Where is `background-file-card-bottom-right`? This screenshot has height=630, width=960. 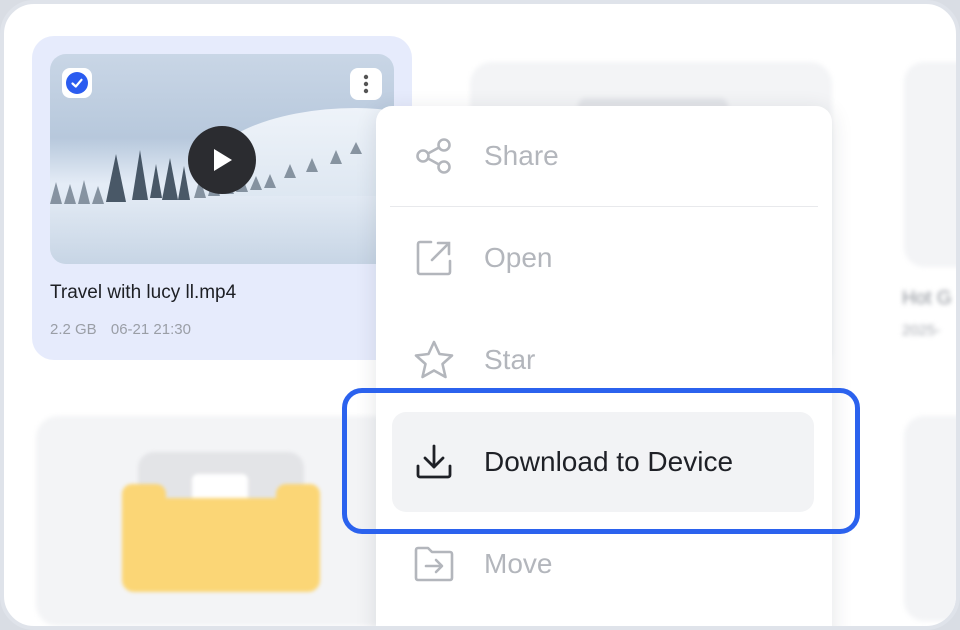
background-file-card-bottom-right is located at coordinates (930, 518).